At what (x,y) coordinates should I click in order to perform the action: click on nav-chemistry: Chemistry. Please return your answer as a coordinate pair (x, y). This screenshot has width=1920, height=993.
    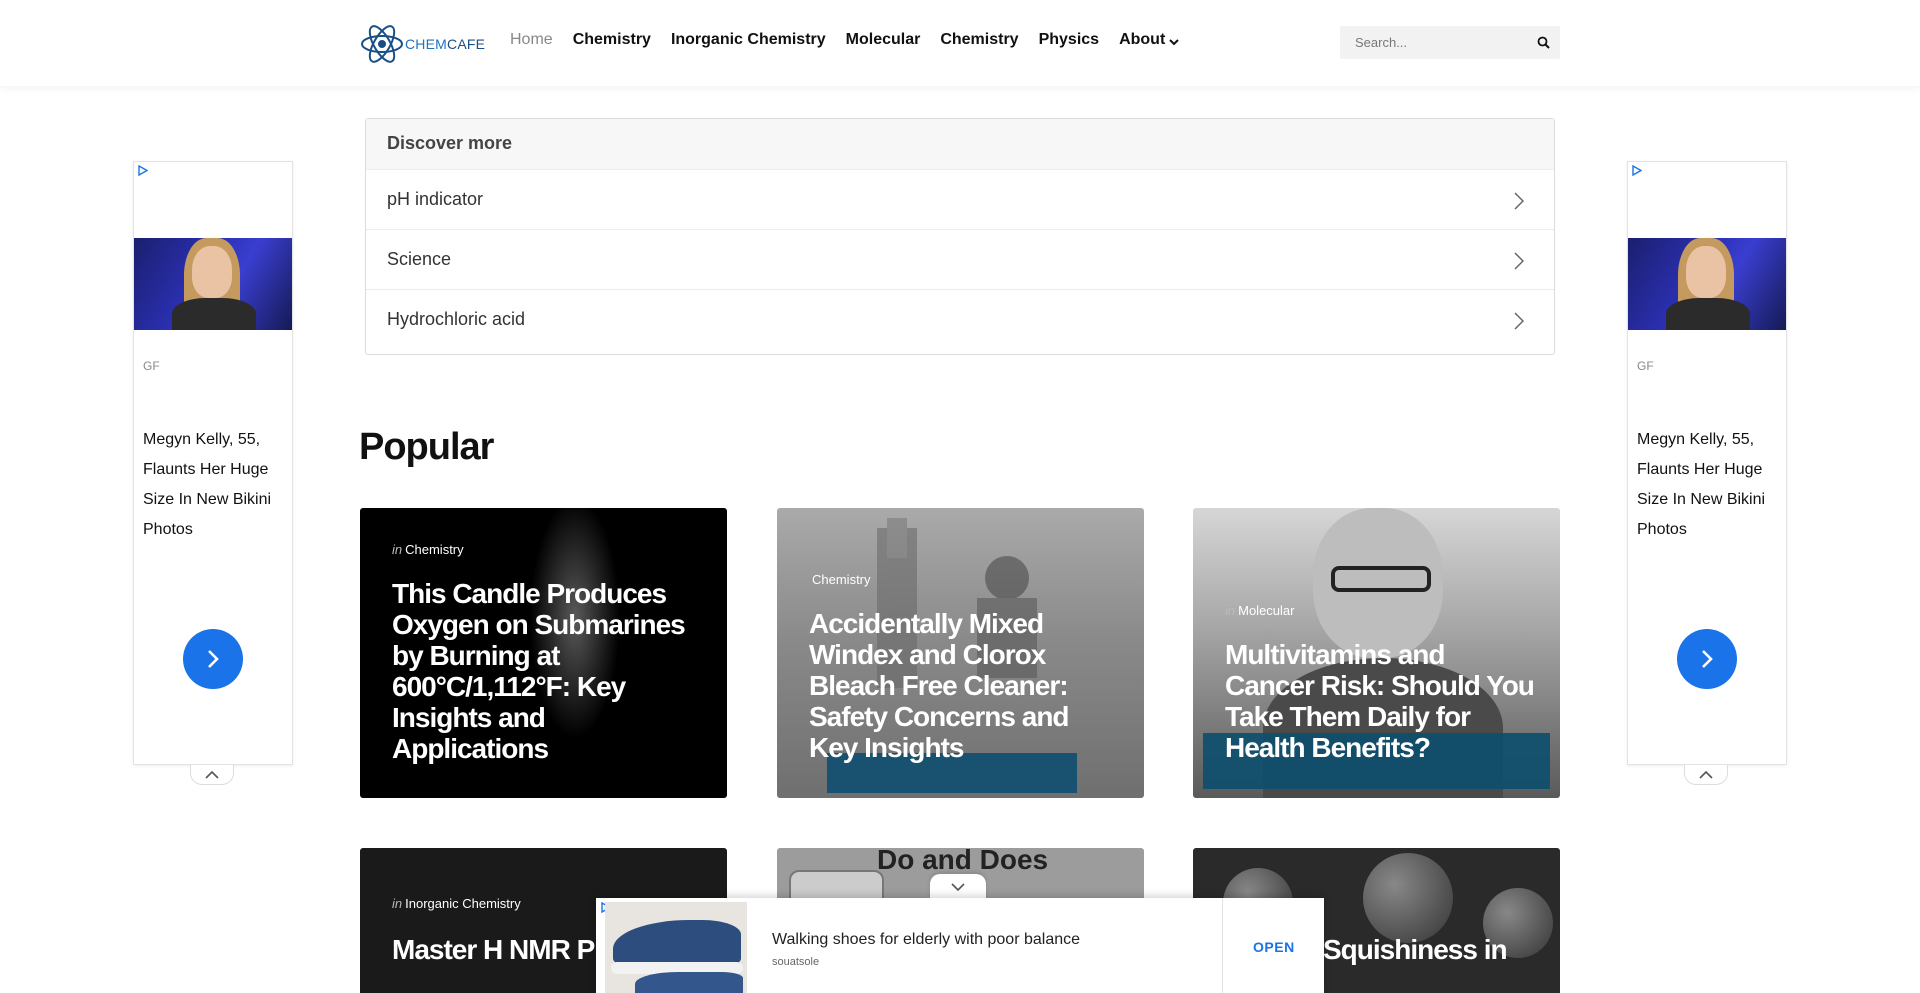
    Looking at the image, I should click on (612, 40).